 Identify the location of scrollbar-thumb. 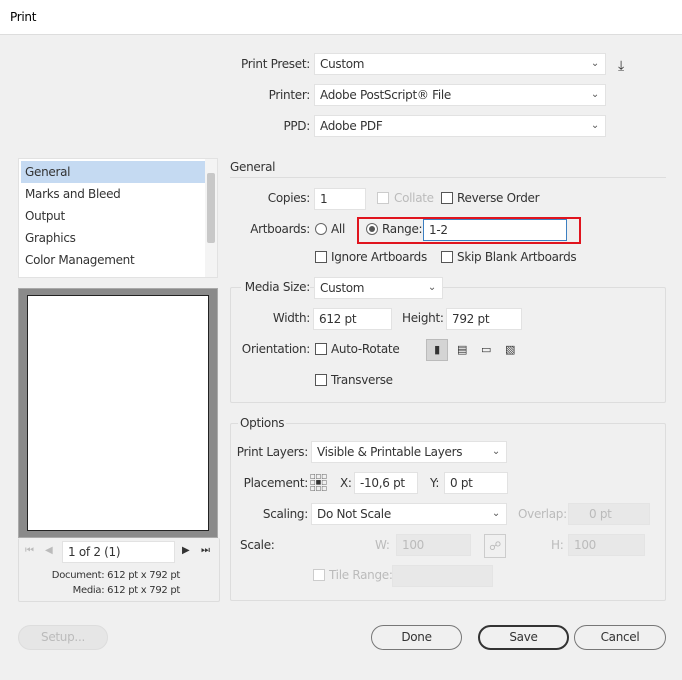
(211, 208).